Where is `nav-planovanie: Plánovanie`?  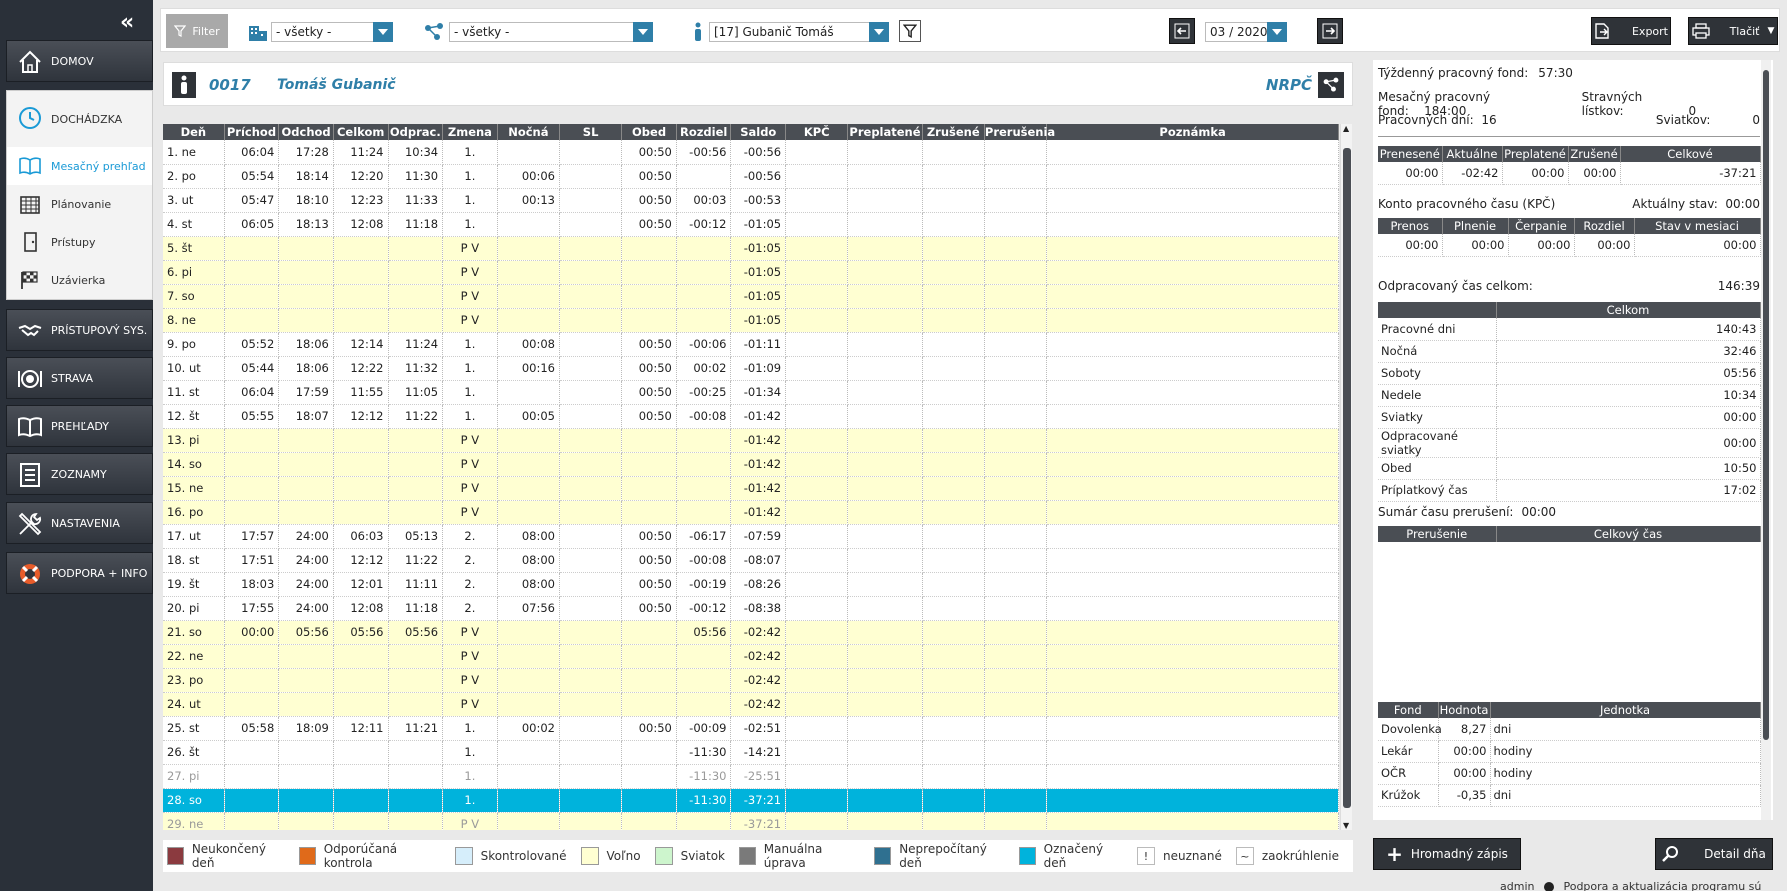
nav-planovanie: Plánovanie is located at coordinates (79, 204).